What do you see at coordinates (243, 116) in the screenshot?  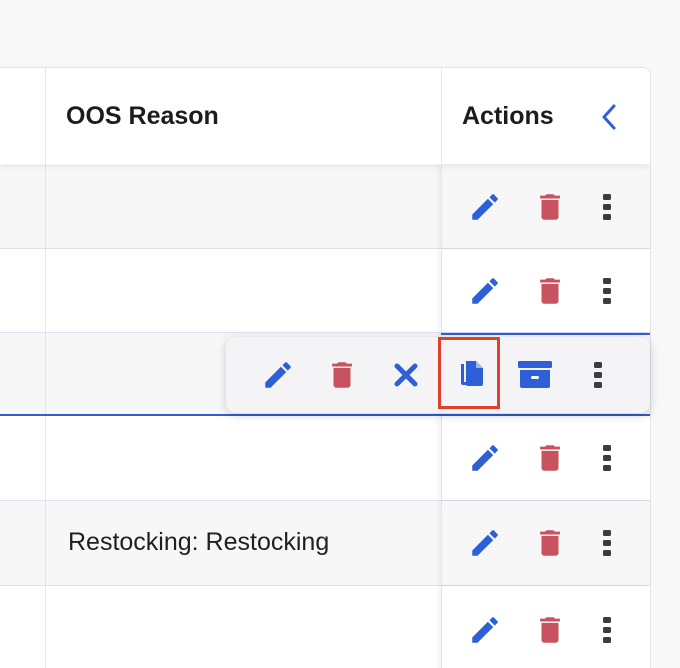 I see `header-column-oos-reason: OOS Reason` at bounding box center [243, 116].